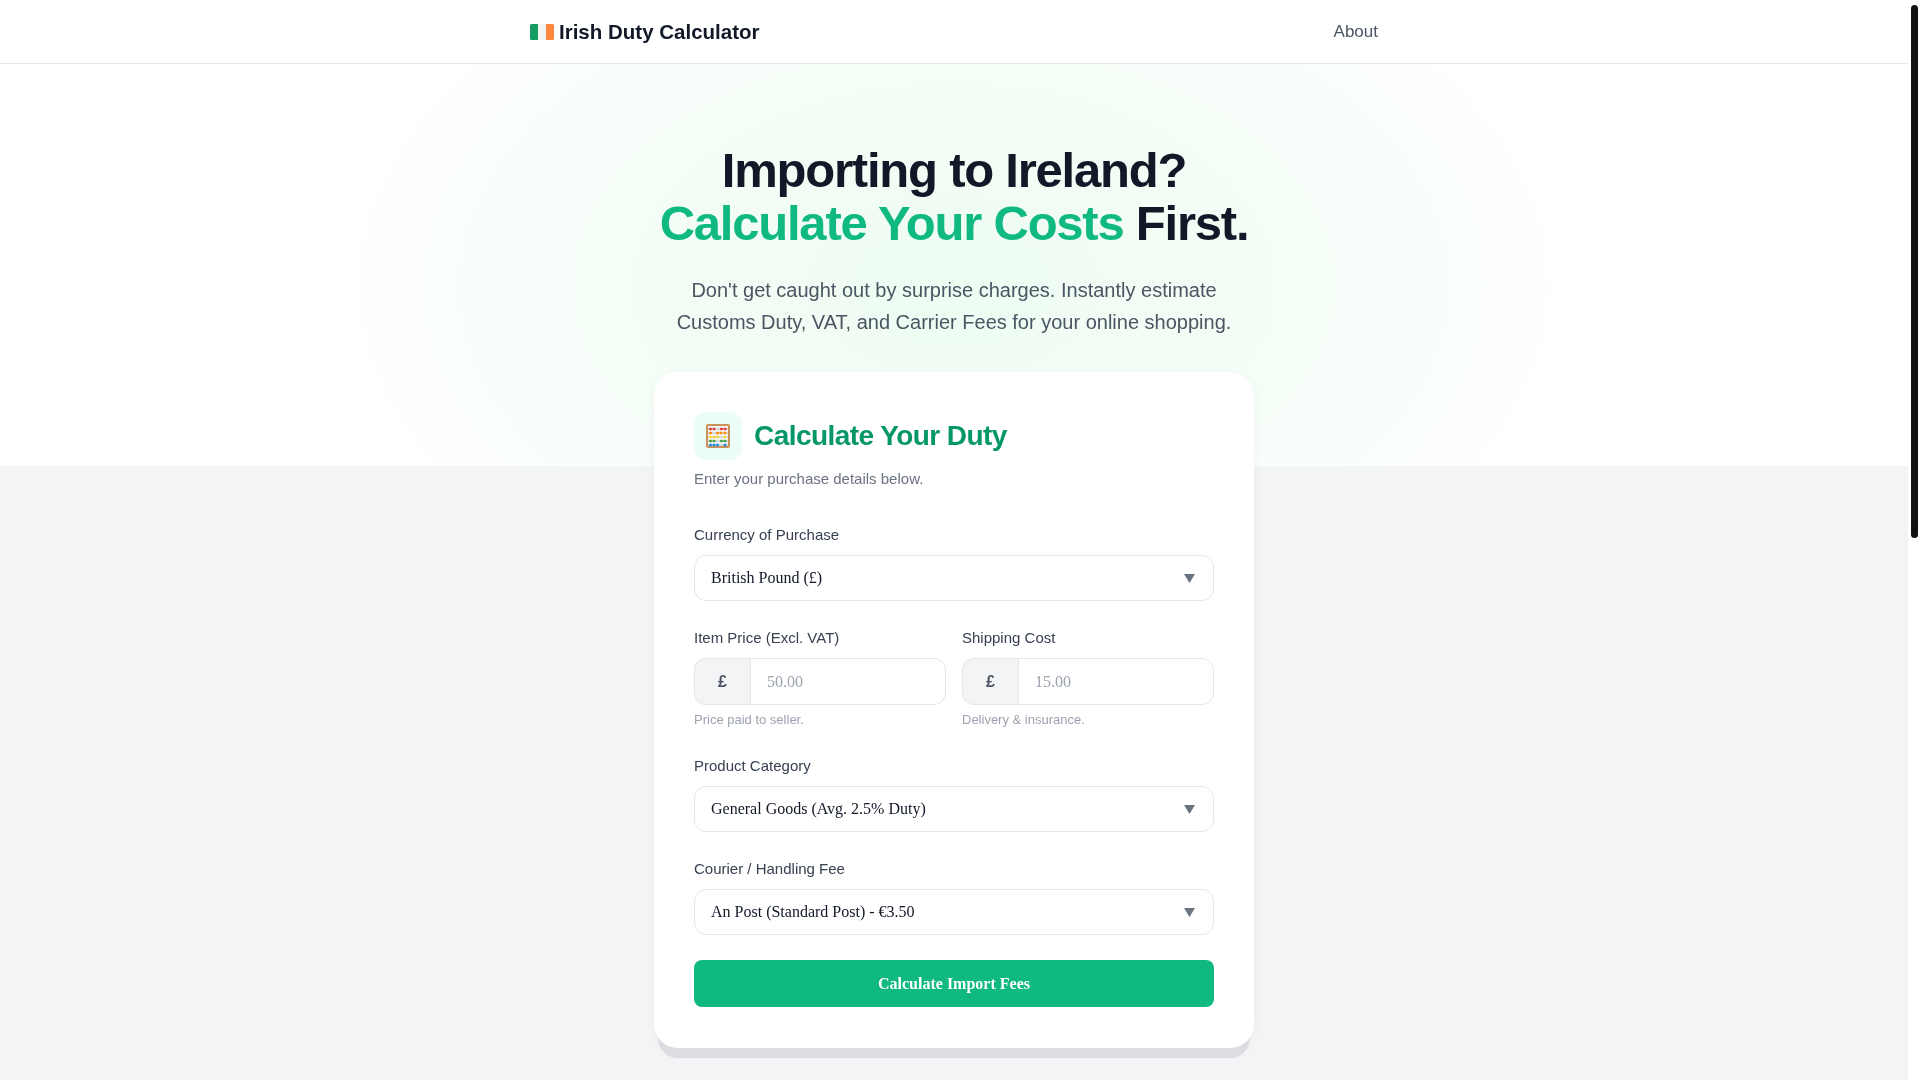 The height and width of the screenshot is (1080, 1920). Describe the element at coordinates (770, 869) in the screenshot. I see `field-label: Courier / Handling Fee` at that location.